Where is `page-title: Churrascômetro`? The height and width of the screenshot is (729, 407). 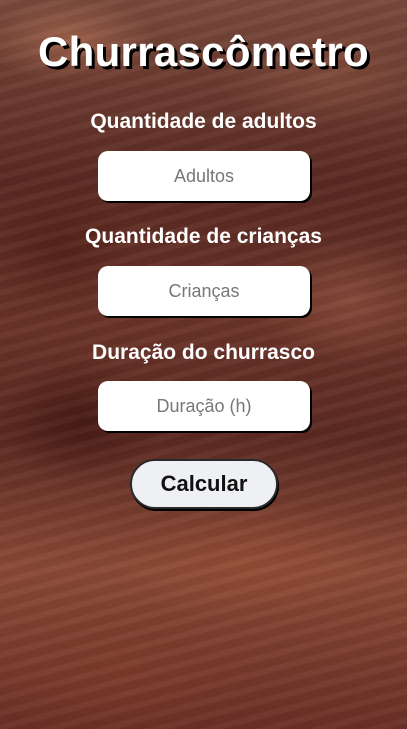
page-title: Churrascômetro is located at coordinates (203, 51).